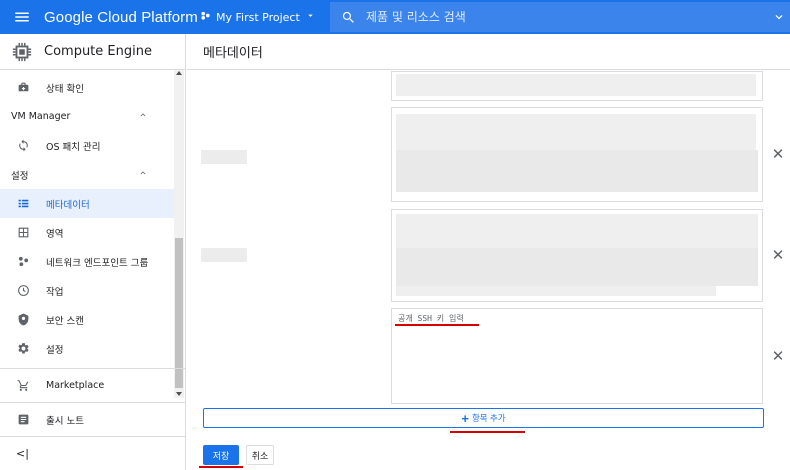 The height and width of the screenshot is (470, 790). Describe the element at coordinates (68, 205) in the screenshot. I see `sidebar-item-label: 메타데이터` at that location.